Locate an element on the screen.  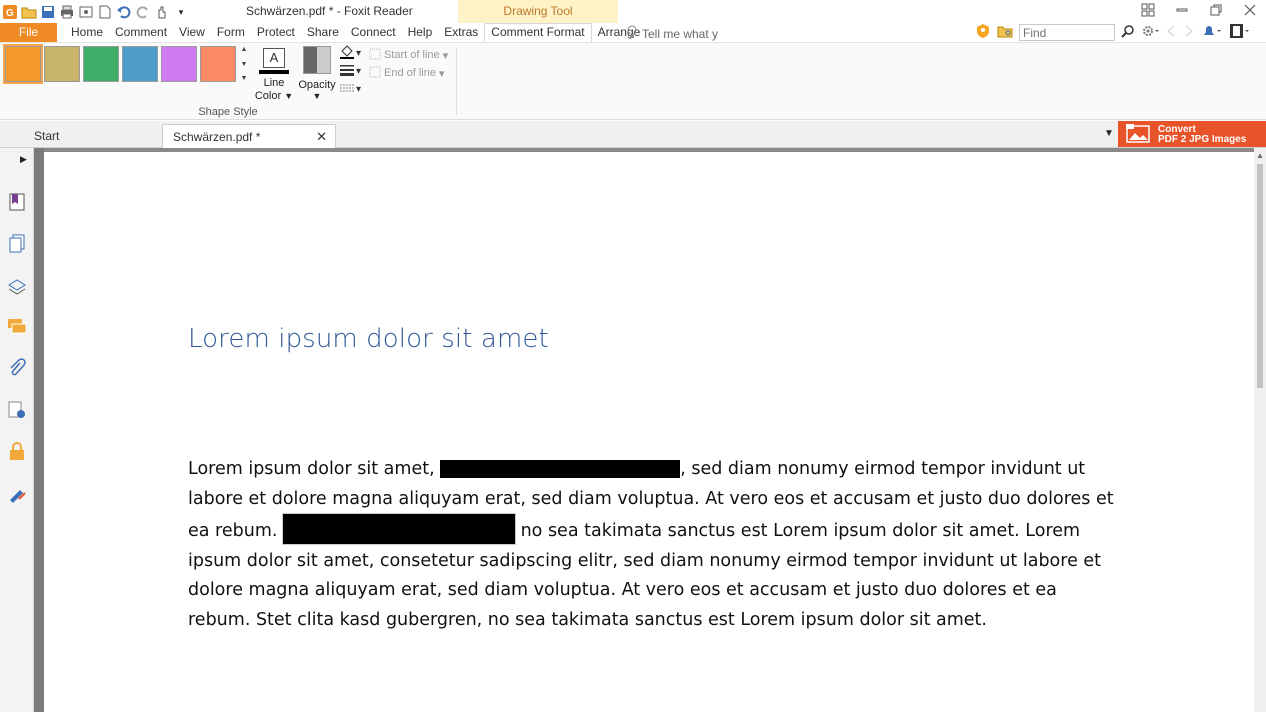
restore-icon is located at coordinates (1216, 10).